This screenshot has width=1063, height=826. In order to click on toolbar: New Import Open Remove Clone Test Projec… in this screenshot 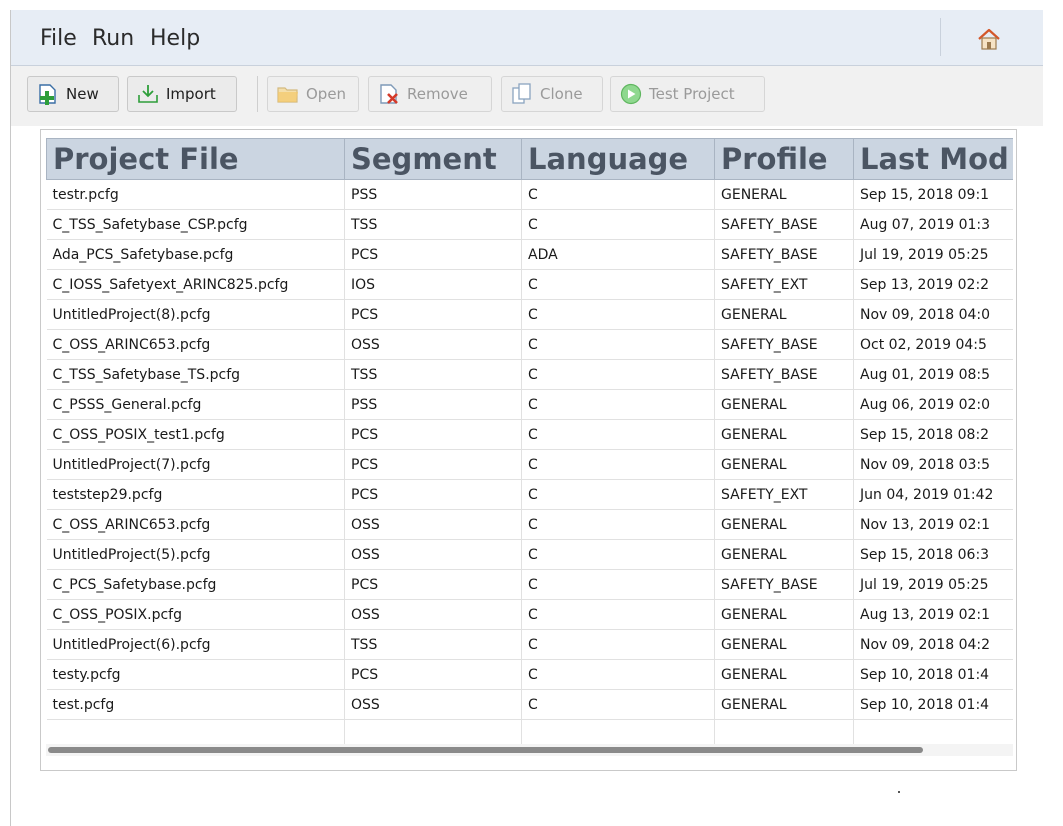, I will do `click(527, 96)`.